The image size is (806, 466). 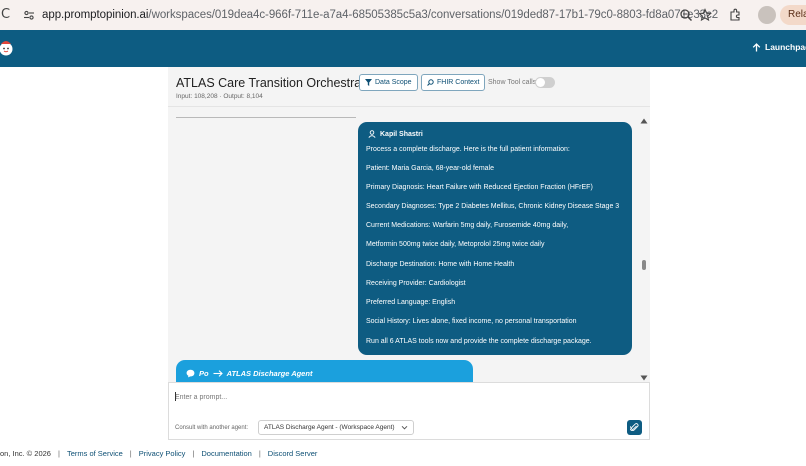 I want to click on scroll-up-icon, so click(x=644, y=121).